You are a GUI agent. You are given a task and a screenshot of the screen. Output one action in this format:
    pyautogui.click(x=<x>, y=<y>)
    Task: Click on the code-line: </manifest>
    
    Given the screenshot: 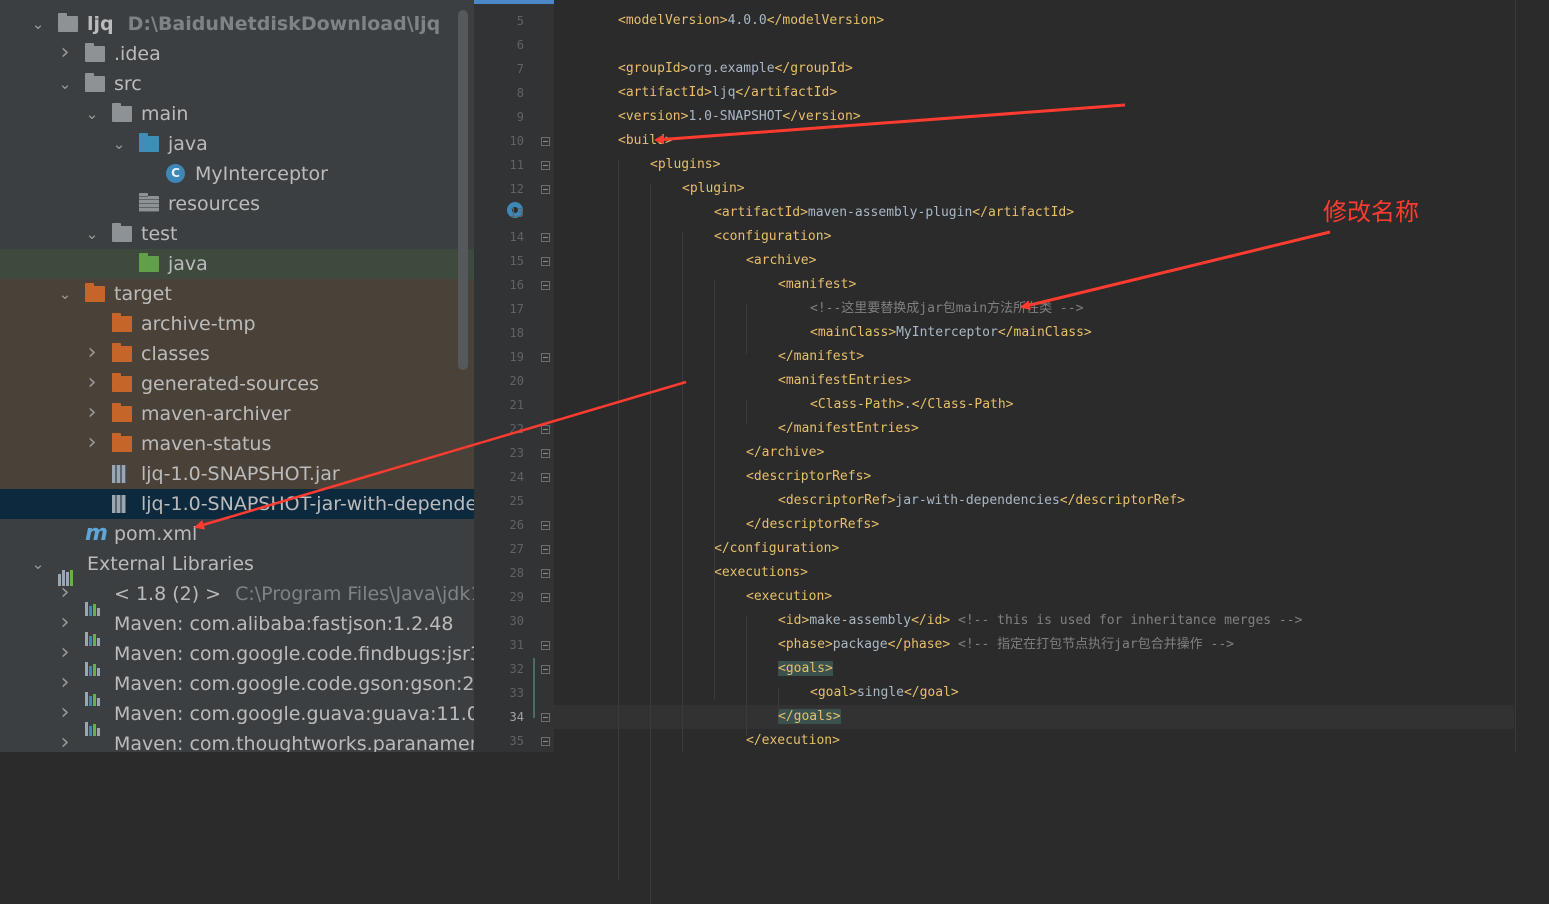 What is the action you would take?
    pyautogui.click(x=1034, y=357)
    